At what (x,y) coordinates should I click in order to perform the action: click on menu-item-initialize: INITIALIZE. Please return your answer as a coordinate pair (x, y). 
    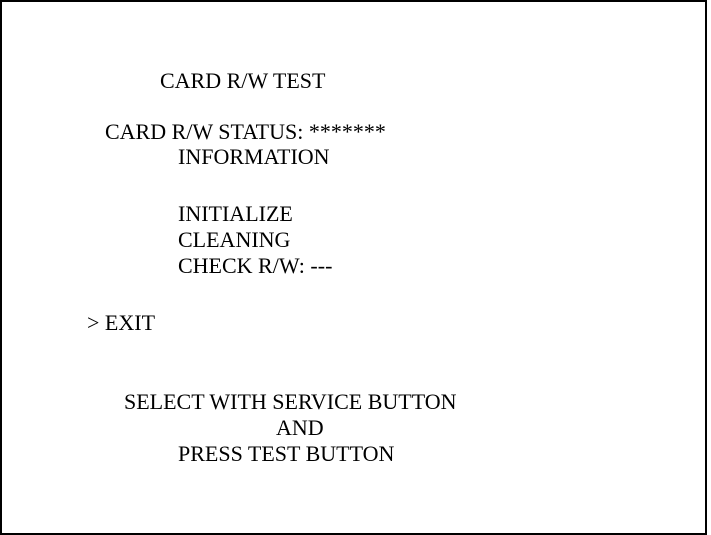
    Looking at the image, I should click on (235, 214).